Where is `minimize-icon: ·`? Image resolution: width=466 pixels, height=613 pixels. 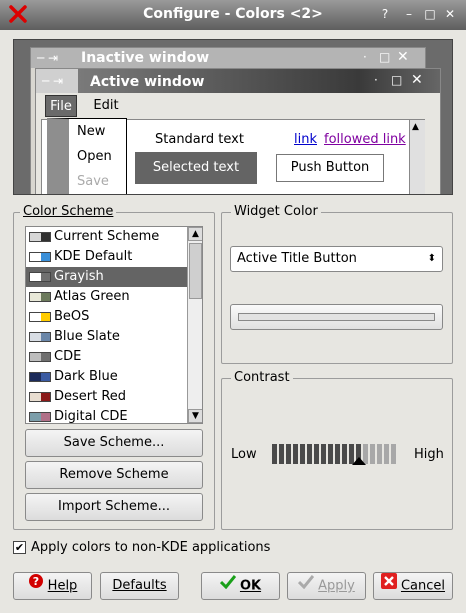
minimize-icon: · is located at coordinates (376, 80).